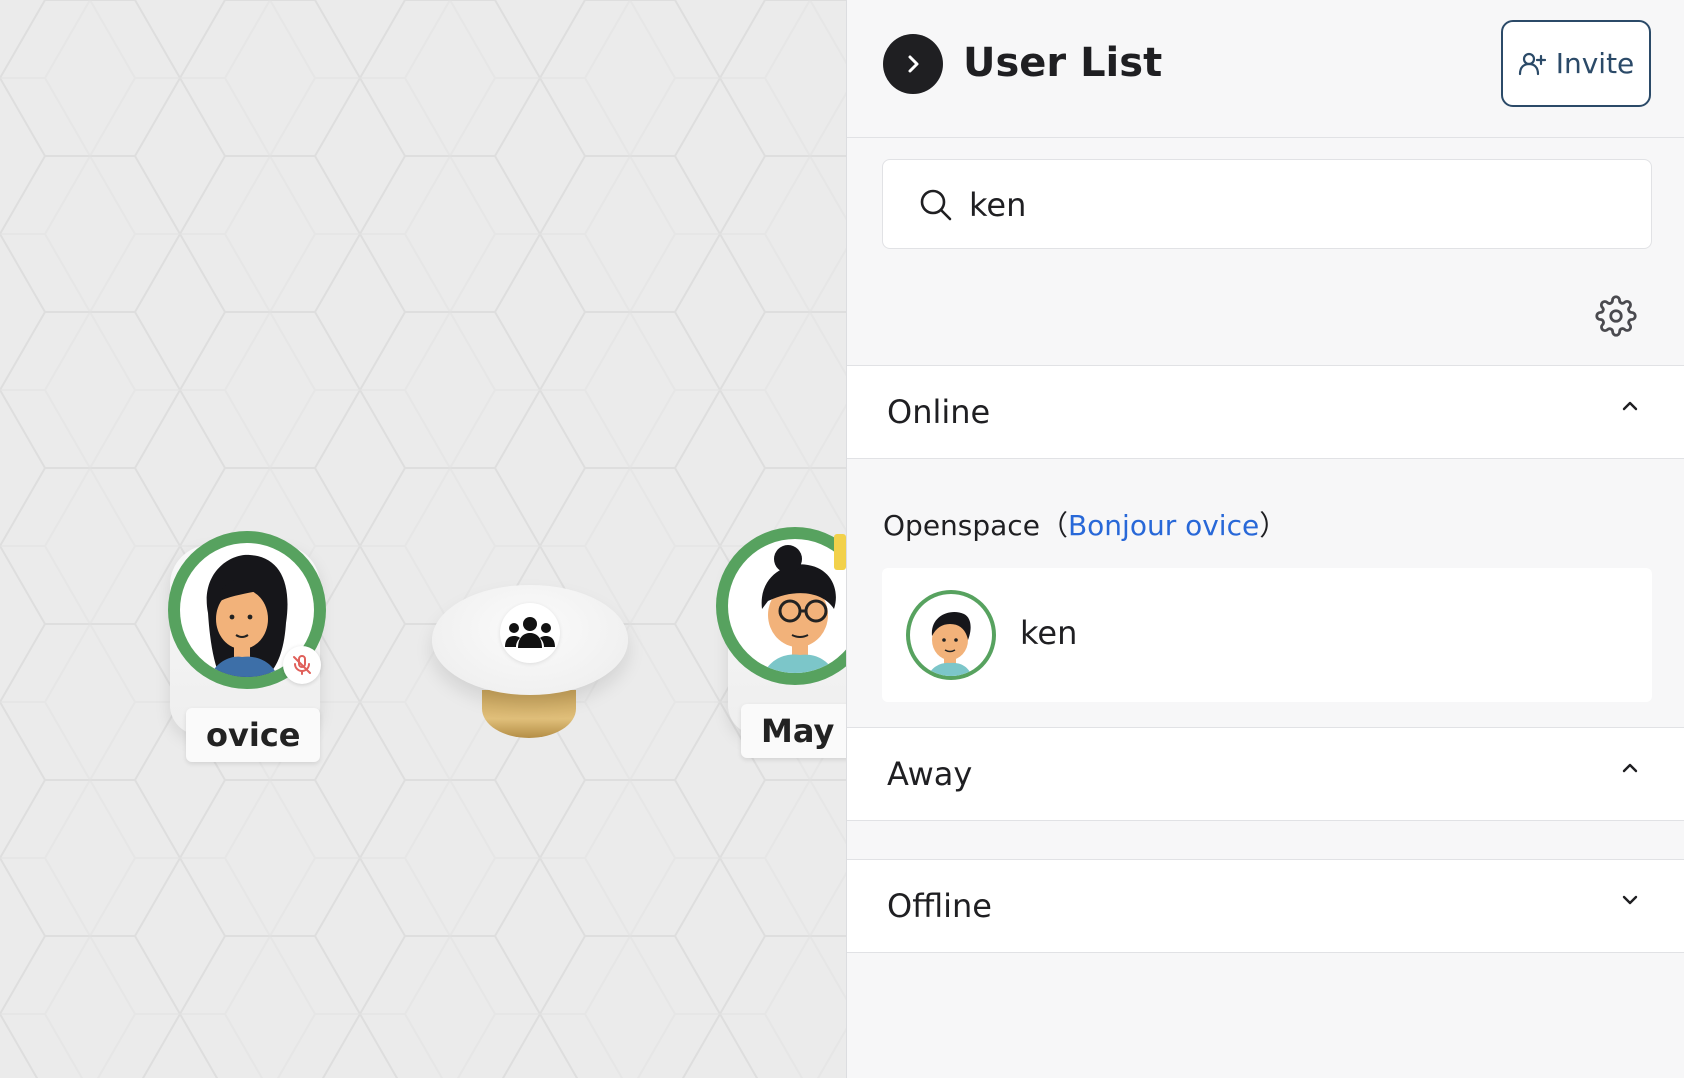 This screenshot has height=1078, width=1684. I want to click on invite-button: Invite, so click(1576, 63).